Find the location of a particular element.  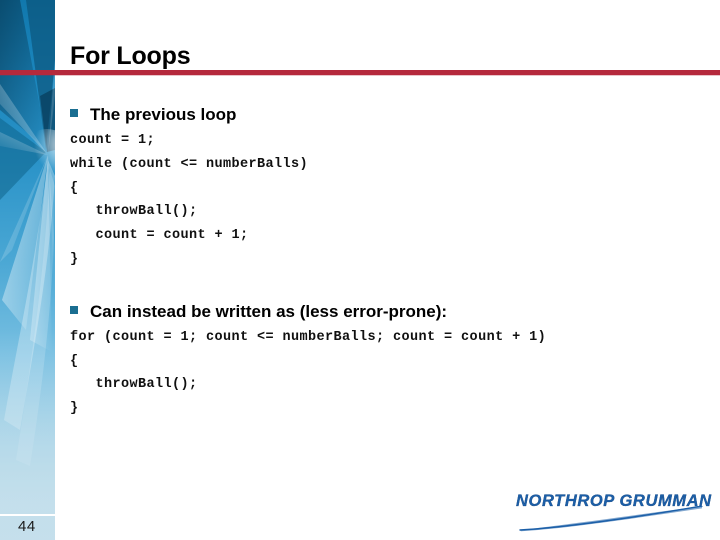

code-line: count = 1; is located at coordinates (113, 140).